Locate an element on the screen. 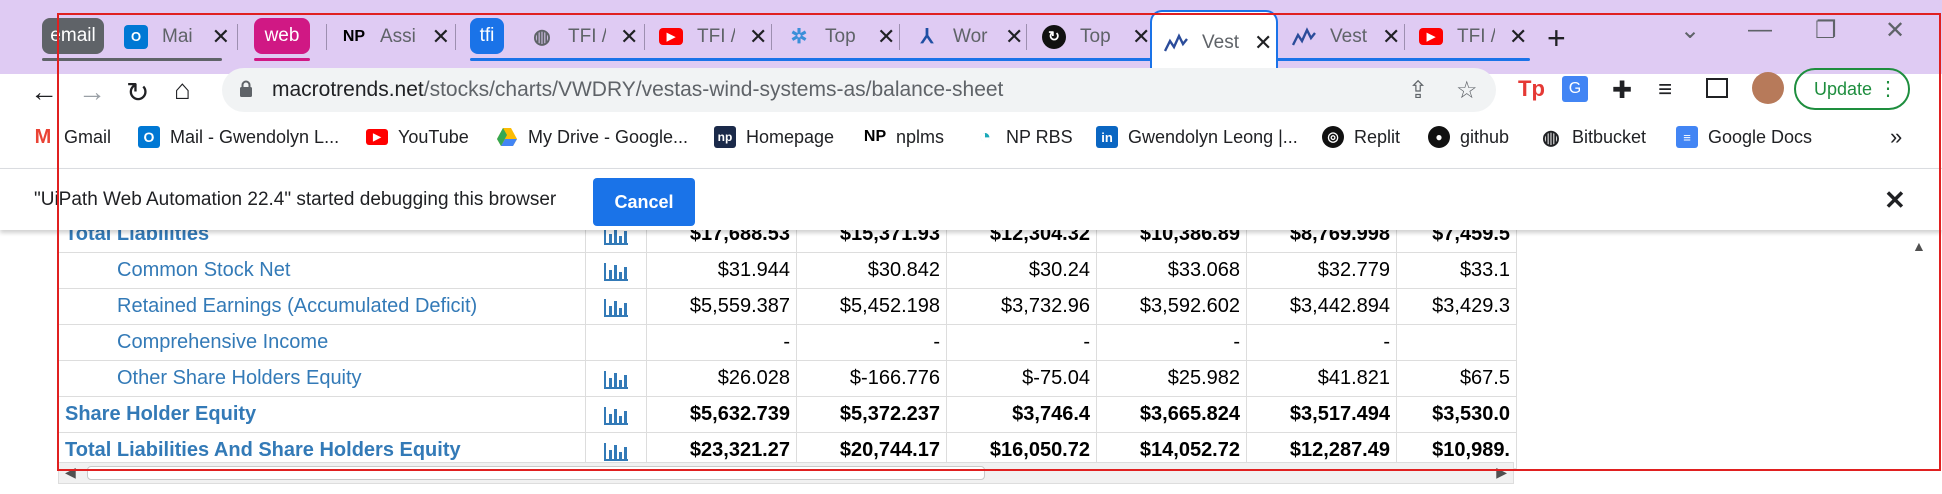  tab-vestas-2: Vest ✕ is located at coordinates (1342, 36).